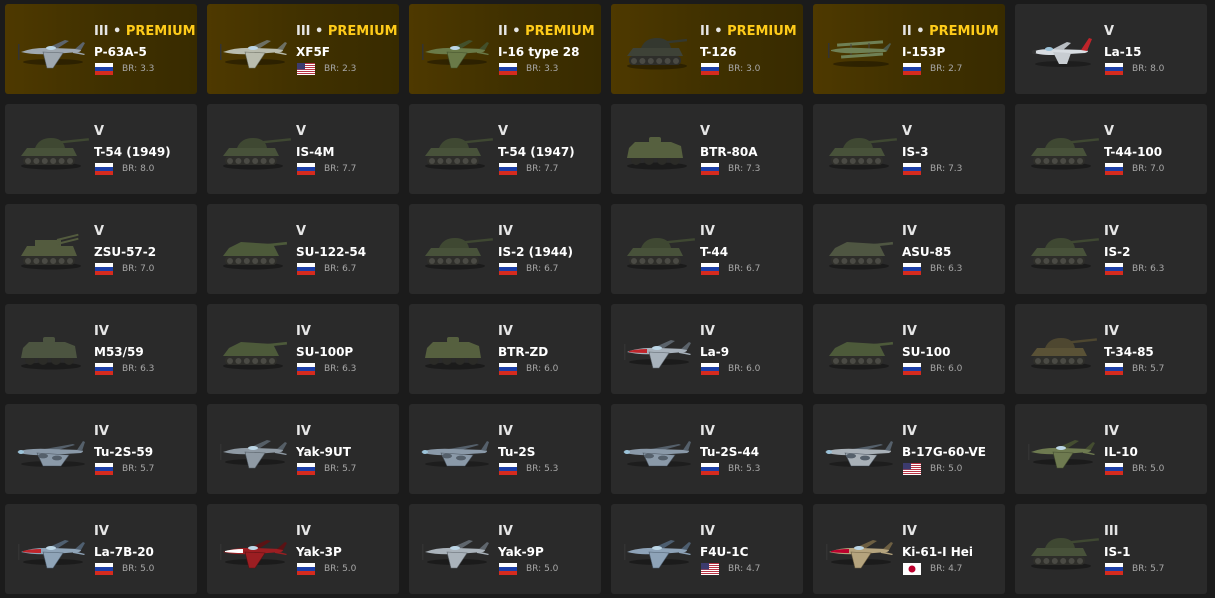 This screenshot has height=598, width=1215. What do you see at coordinates (551, 69) in the screenshot?
I see `br-value: 3.3` at bounding box center [551, 69].